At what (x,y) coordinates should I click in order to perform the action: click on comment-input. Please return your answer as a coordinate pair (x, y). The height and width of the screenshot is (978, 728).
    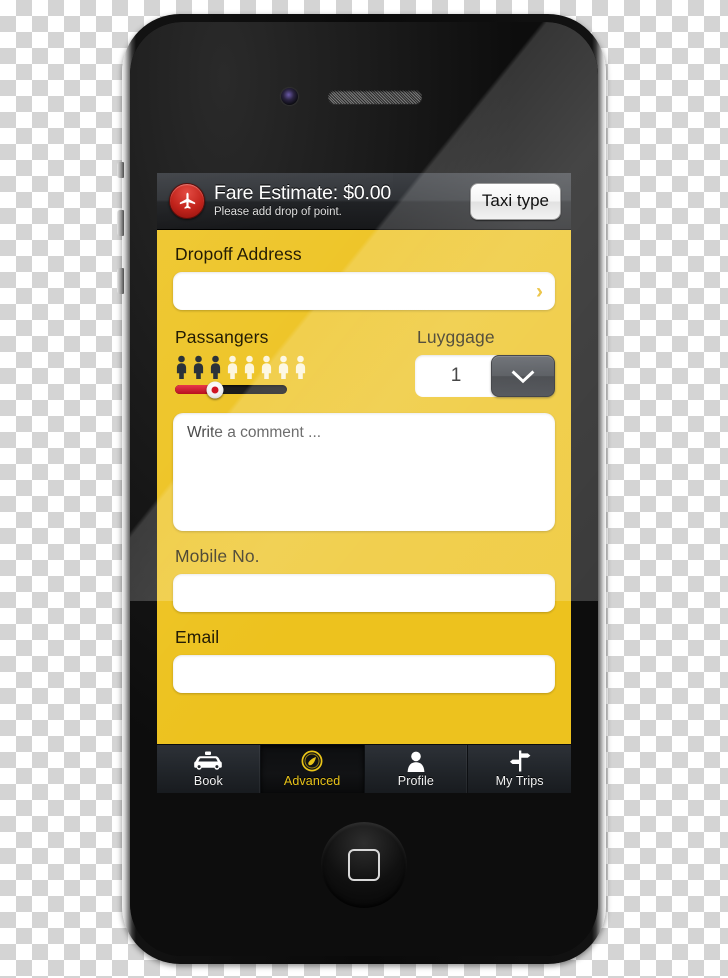
    Looking at the image, I should click on (366, 474).